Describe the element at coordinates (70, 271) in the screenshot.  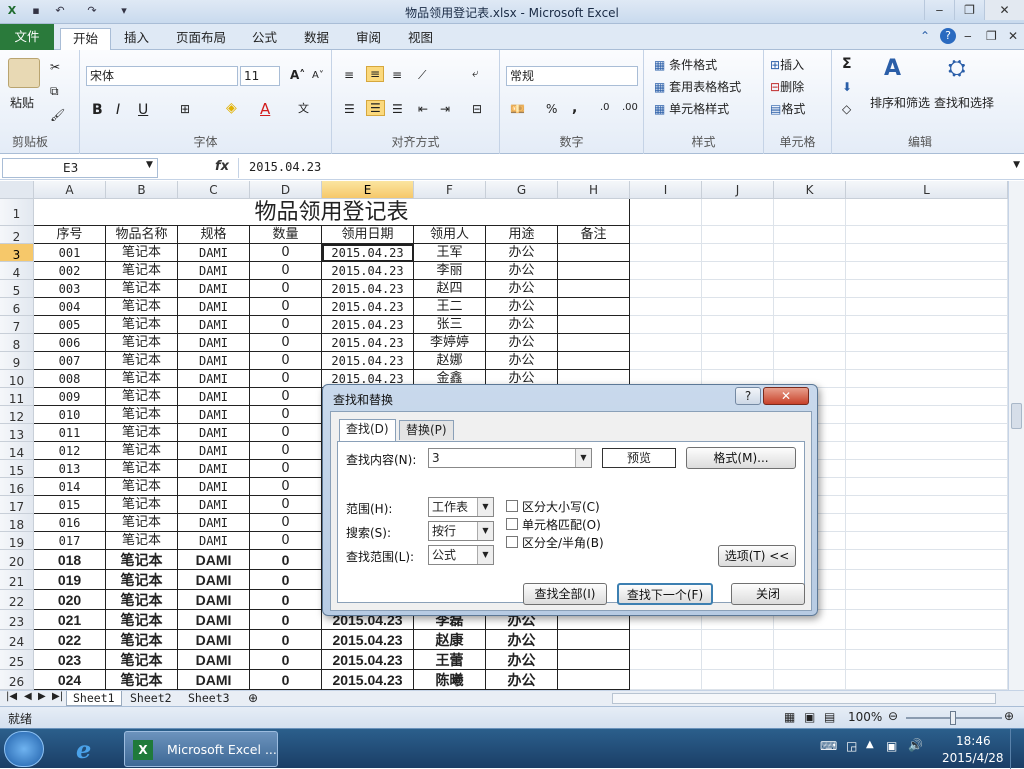
I see `table-cell: 002` at that location.